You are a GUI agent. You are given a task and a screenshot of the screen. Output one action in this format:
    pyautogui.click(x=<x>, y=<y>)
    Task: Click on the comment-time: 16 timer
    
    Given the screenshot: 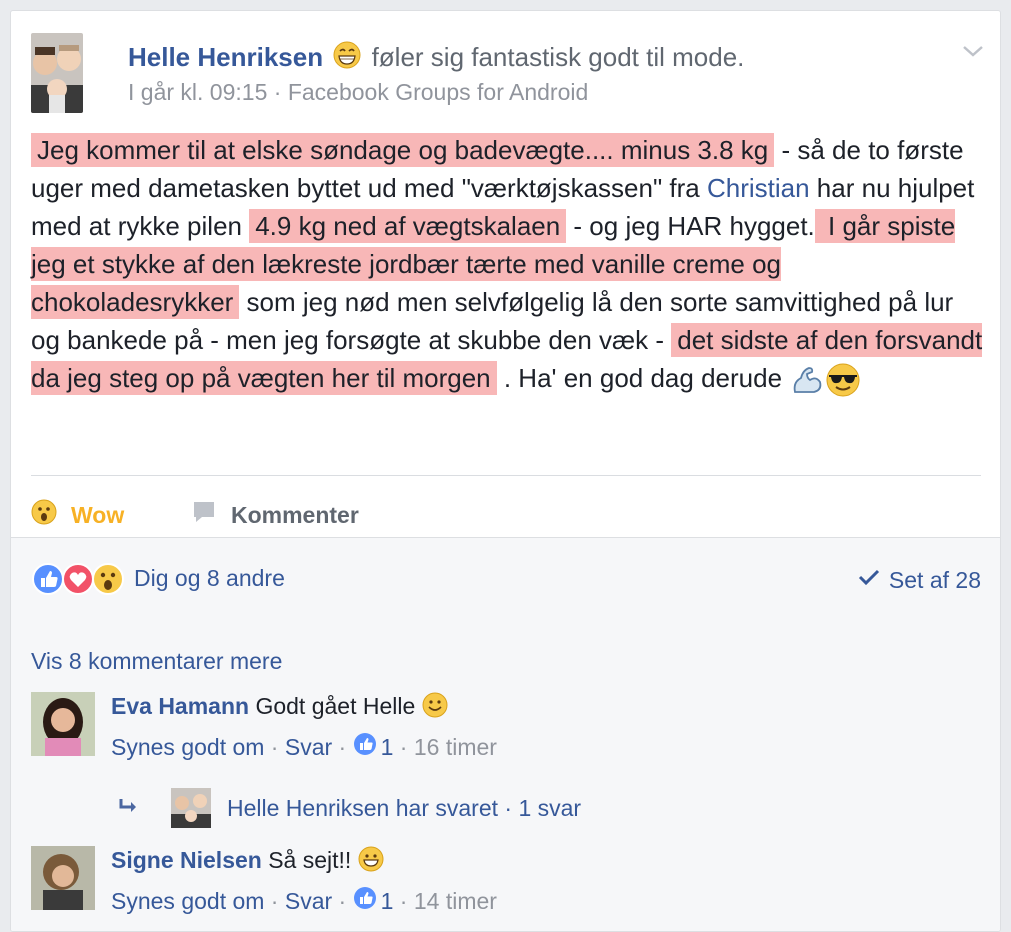 What is the action you would take?
    pyautogui.click(x=455, y=747)
    